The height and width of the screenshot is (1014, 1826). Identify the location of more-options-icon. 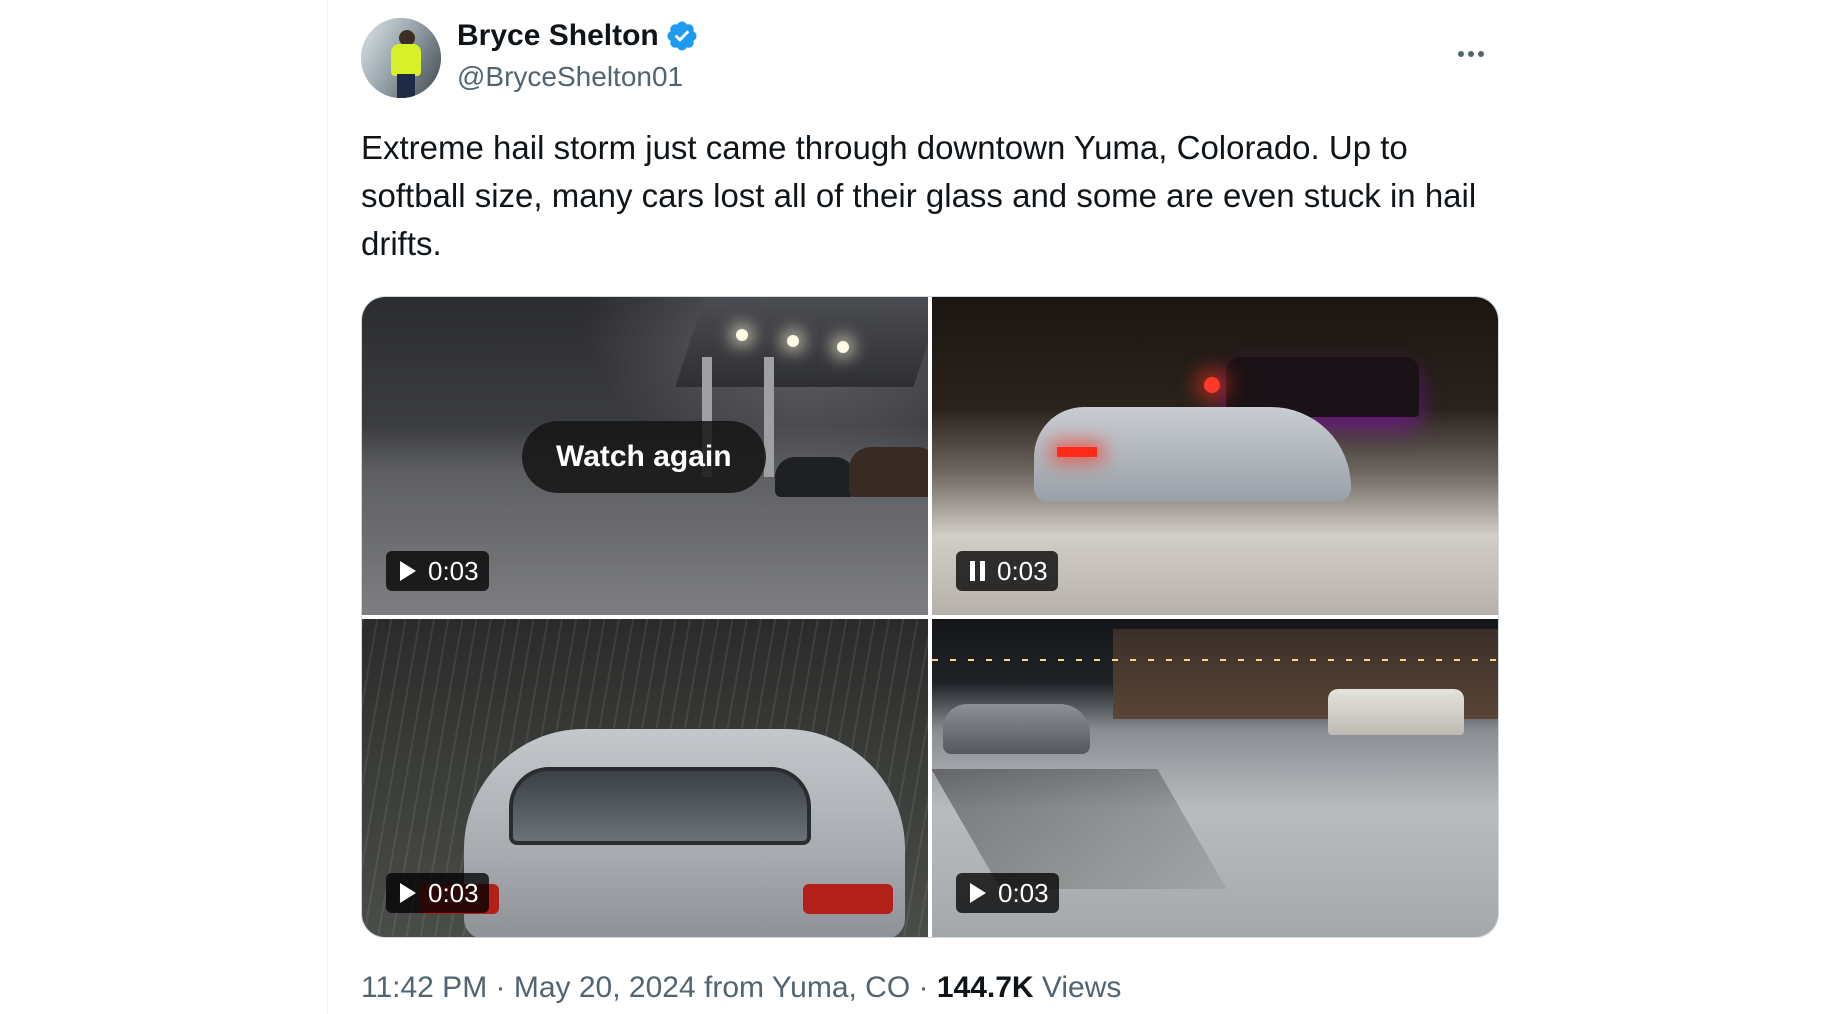
(1471, 54).